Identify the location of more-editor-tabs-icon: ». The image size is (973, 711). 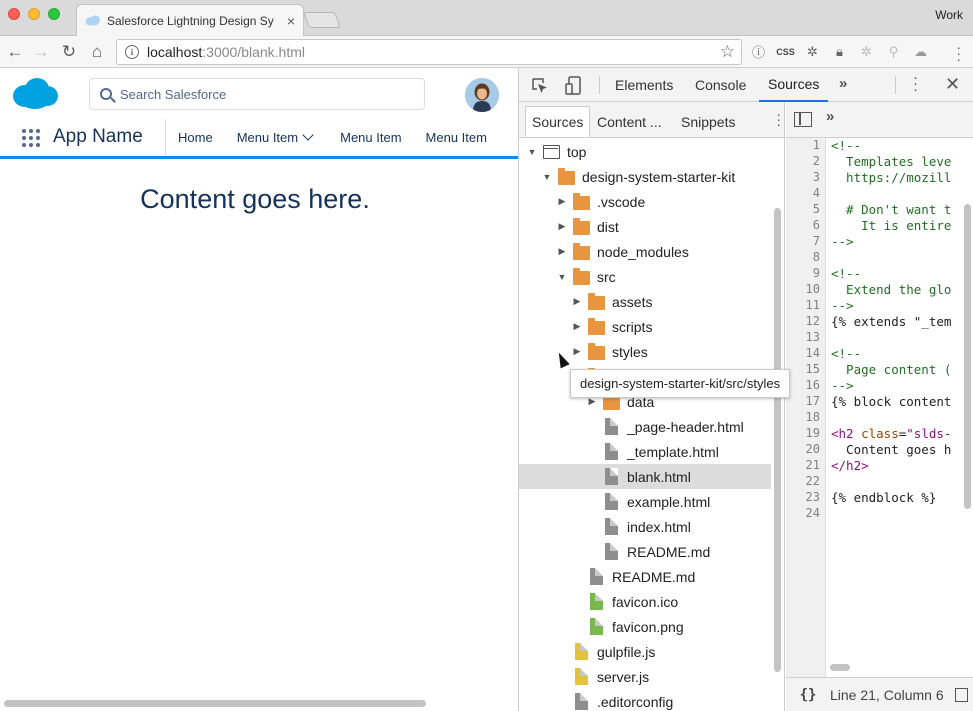
(830, 116).